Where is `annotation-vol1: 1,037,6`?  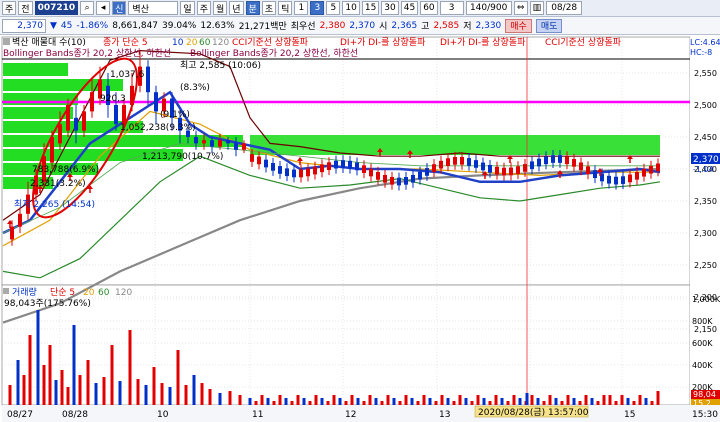
annotation-vol1: 1,037,6 is located at coordinates (127, 75).